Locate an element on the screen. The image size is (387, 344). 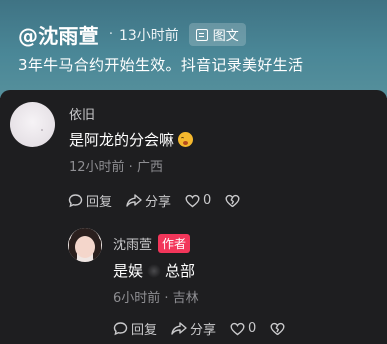
author-handle: @沈雨萱 is located at coordinates (58, 34).